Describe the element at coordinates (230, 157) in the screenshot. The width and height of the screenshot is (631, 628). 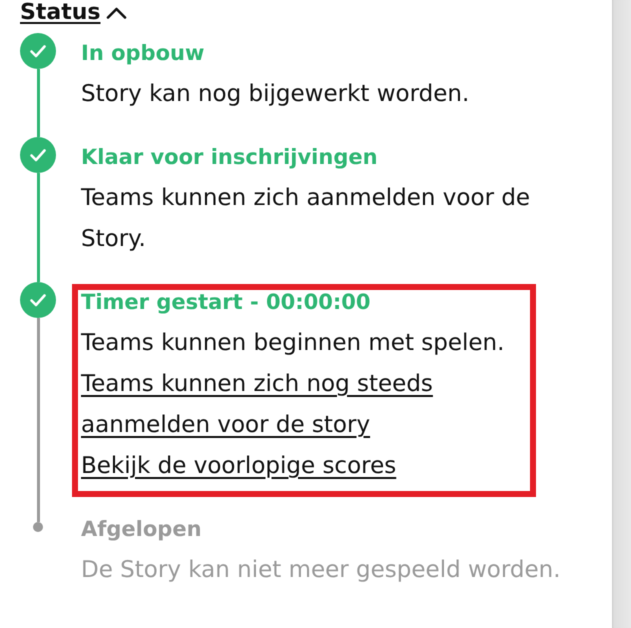
I see `step-title: Klaar voor inschrijvingen` at that location.